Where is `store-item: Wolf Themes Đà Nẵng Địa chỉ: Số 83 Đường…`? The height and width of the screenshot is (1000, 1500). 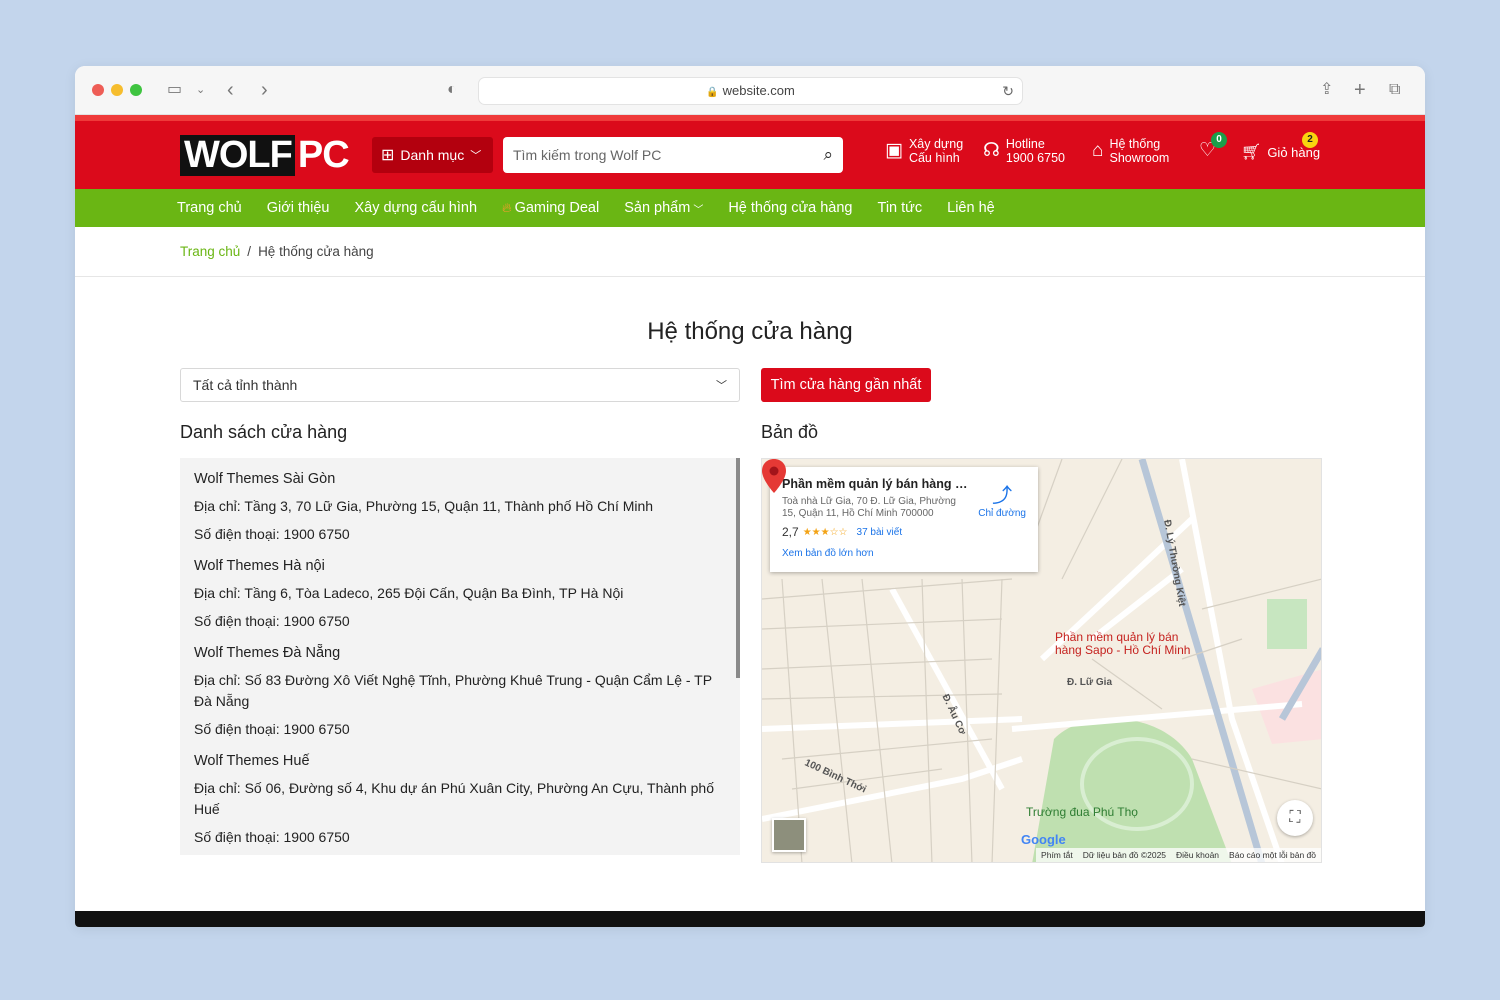 store-item: Wolf Themes Đà Nẵng Địa chỉ: Số 83 Đường… is located at coordinates (457, 692).